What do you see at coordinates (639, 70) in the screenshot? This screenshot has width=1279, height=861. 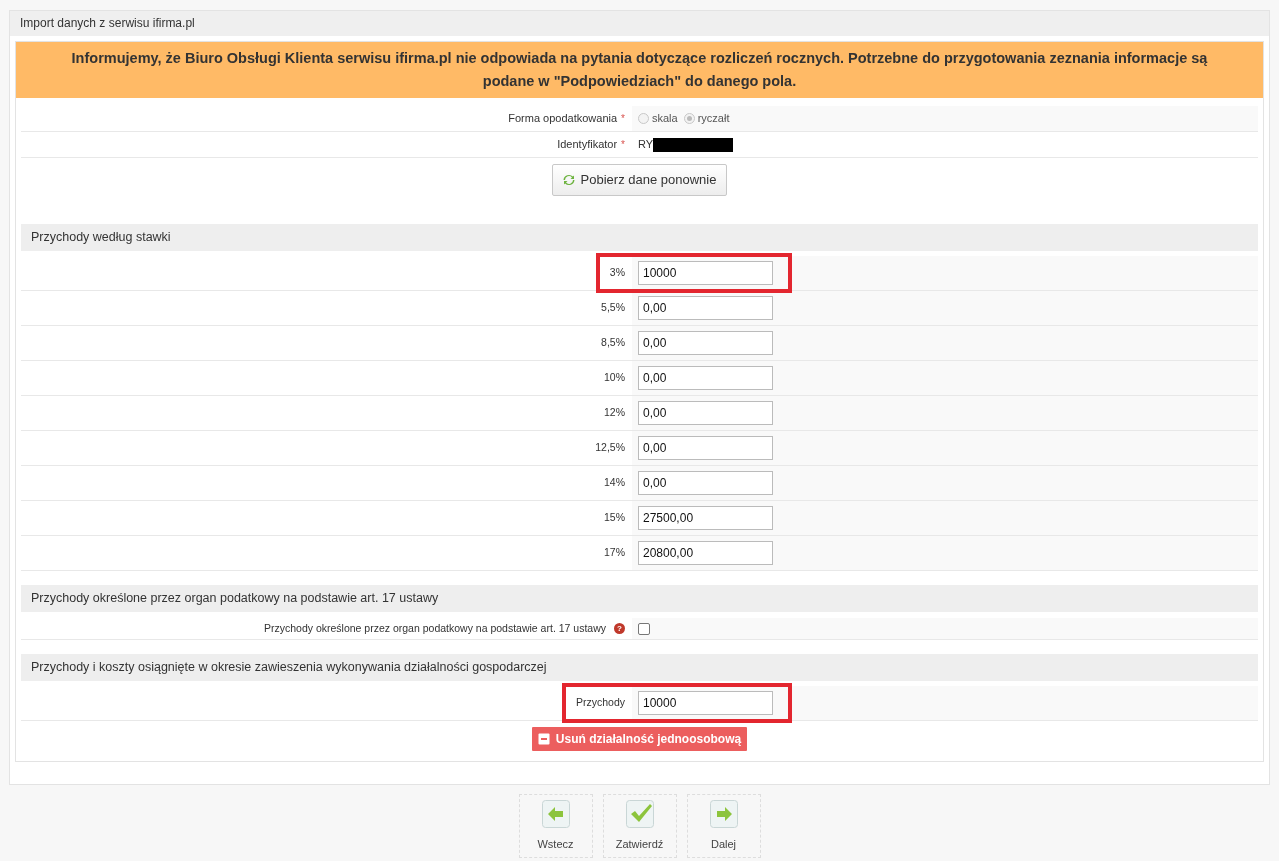 I see `notice-banner: Informujemy, że Biuro Obsługi Klienta serwisu ifirma.pl nie odpowiada na pytania dotyczące rozliczeń rocznych. Potrzebne do przygotowania zeznania informacje są podane w "Podpowiedziach" do danego pola.` at bounding box center [639, 70].